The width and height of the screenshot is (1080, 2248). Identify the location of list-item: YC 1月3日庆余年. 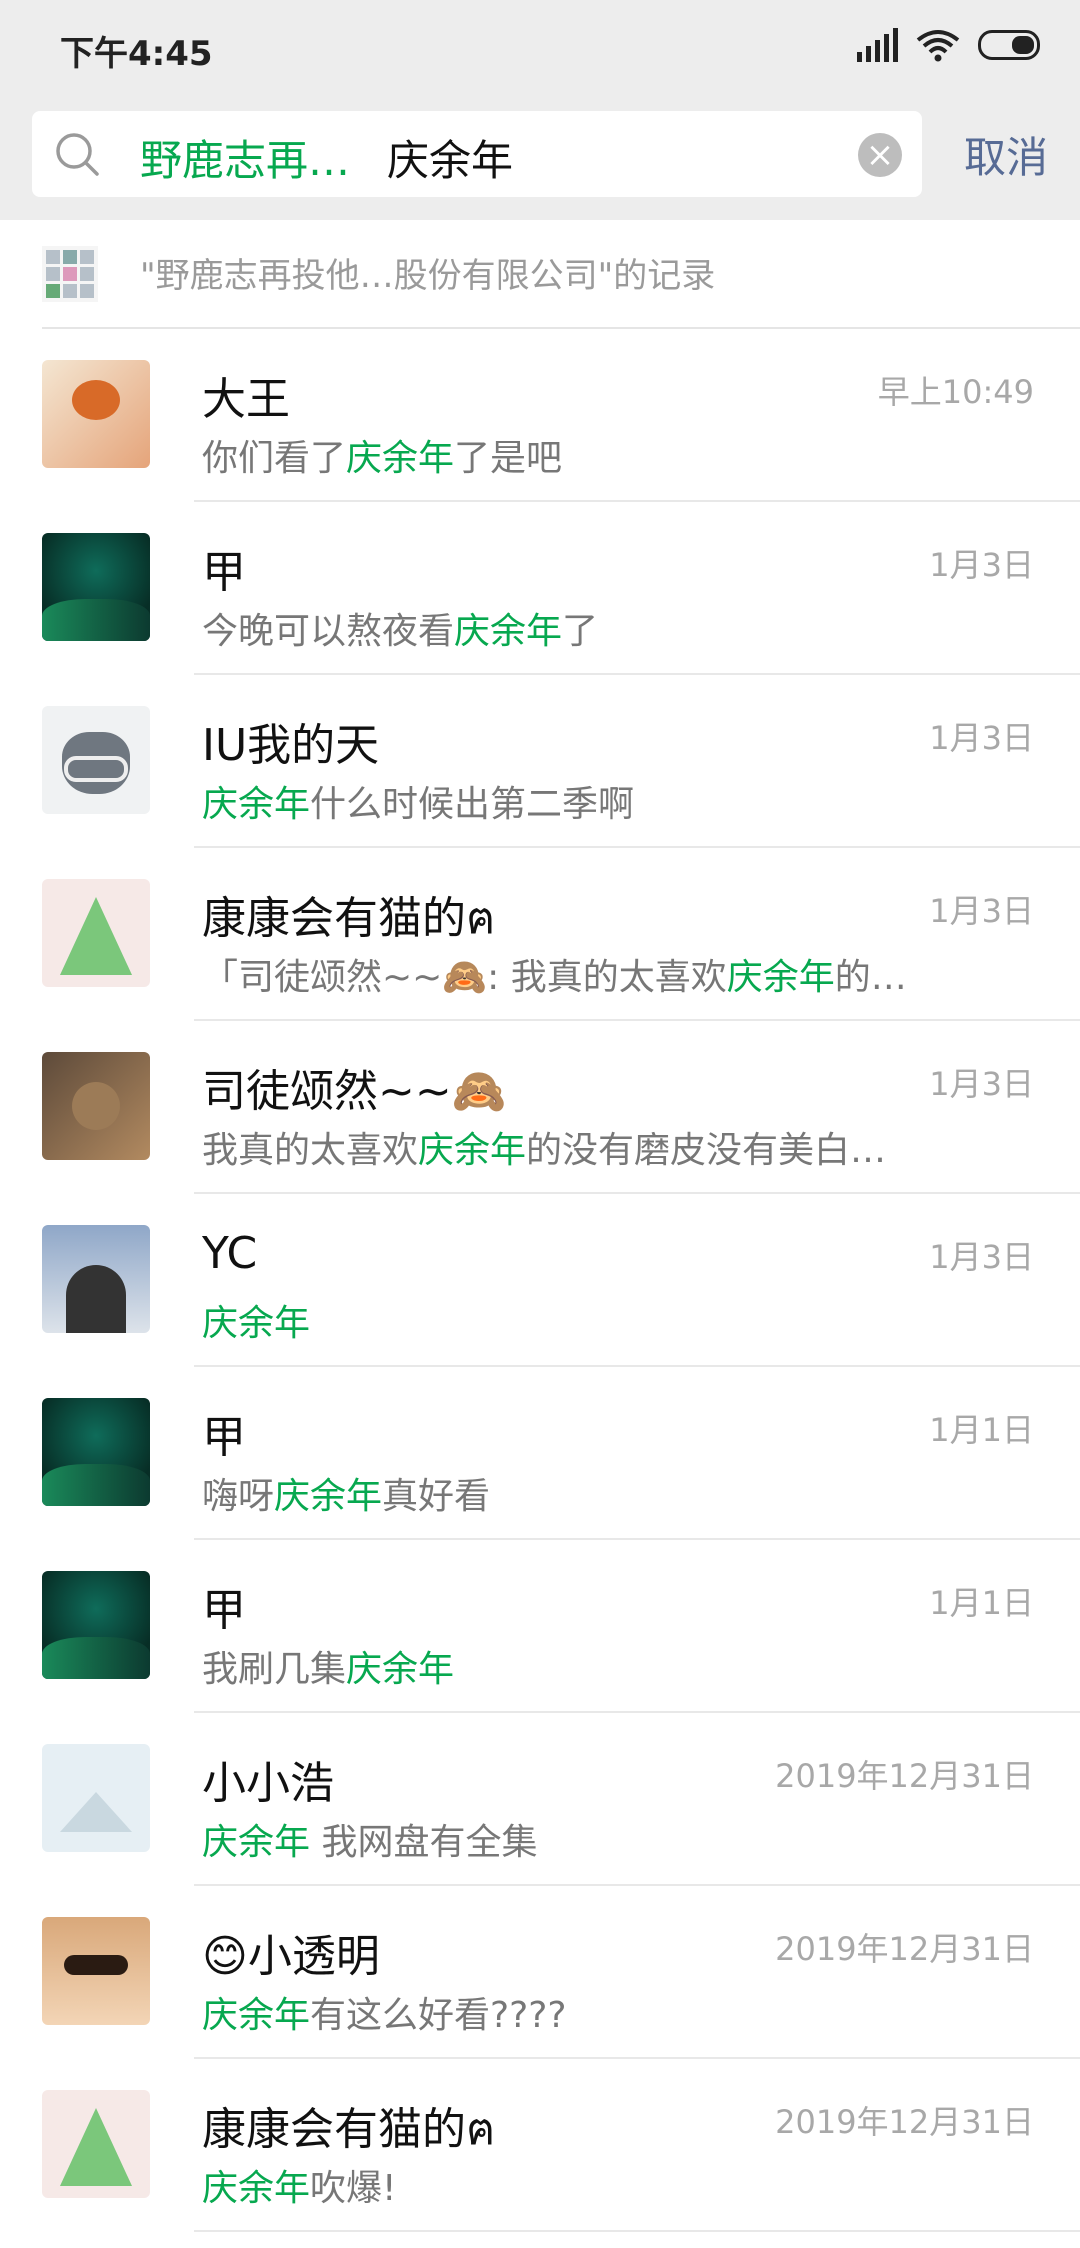
(540, 1280).